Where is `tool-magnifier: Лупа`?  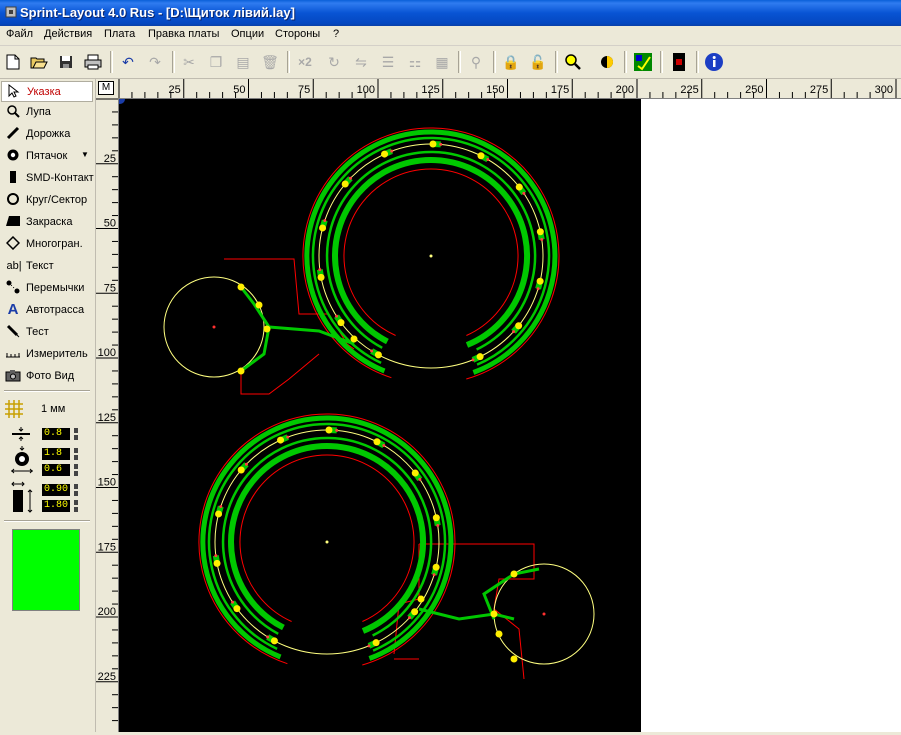
tool-magnifier: Лупа is located at coordinates (47, 112).